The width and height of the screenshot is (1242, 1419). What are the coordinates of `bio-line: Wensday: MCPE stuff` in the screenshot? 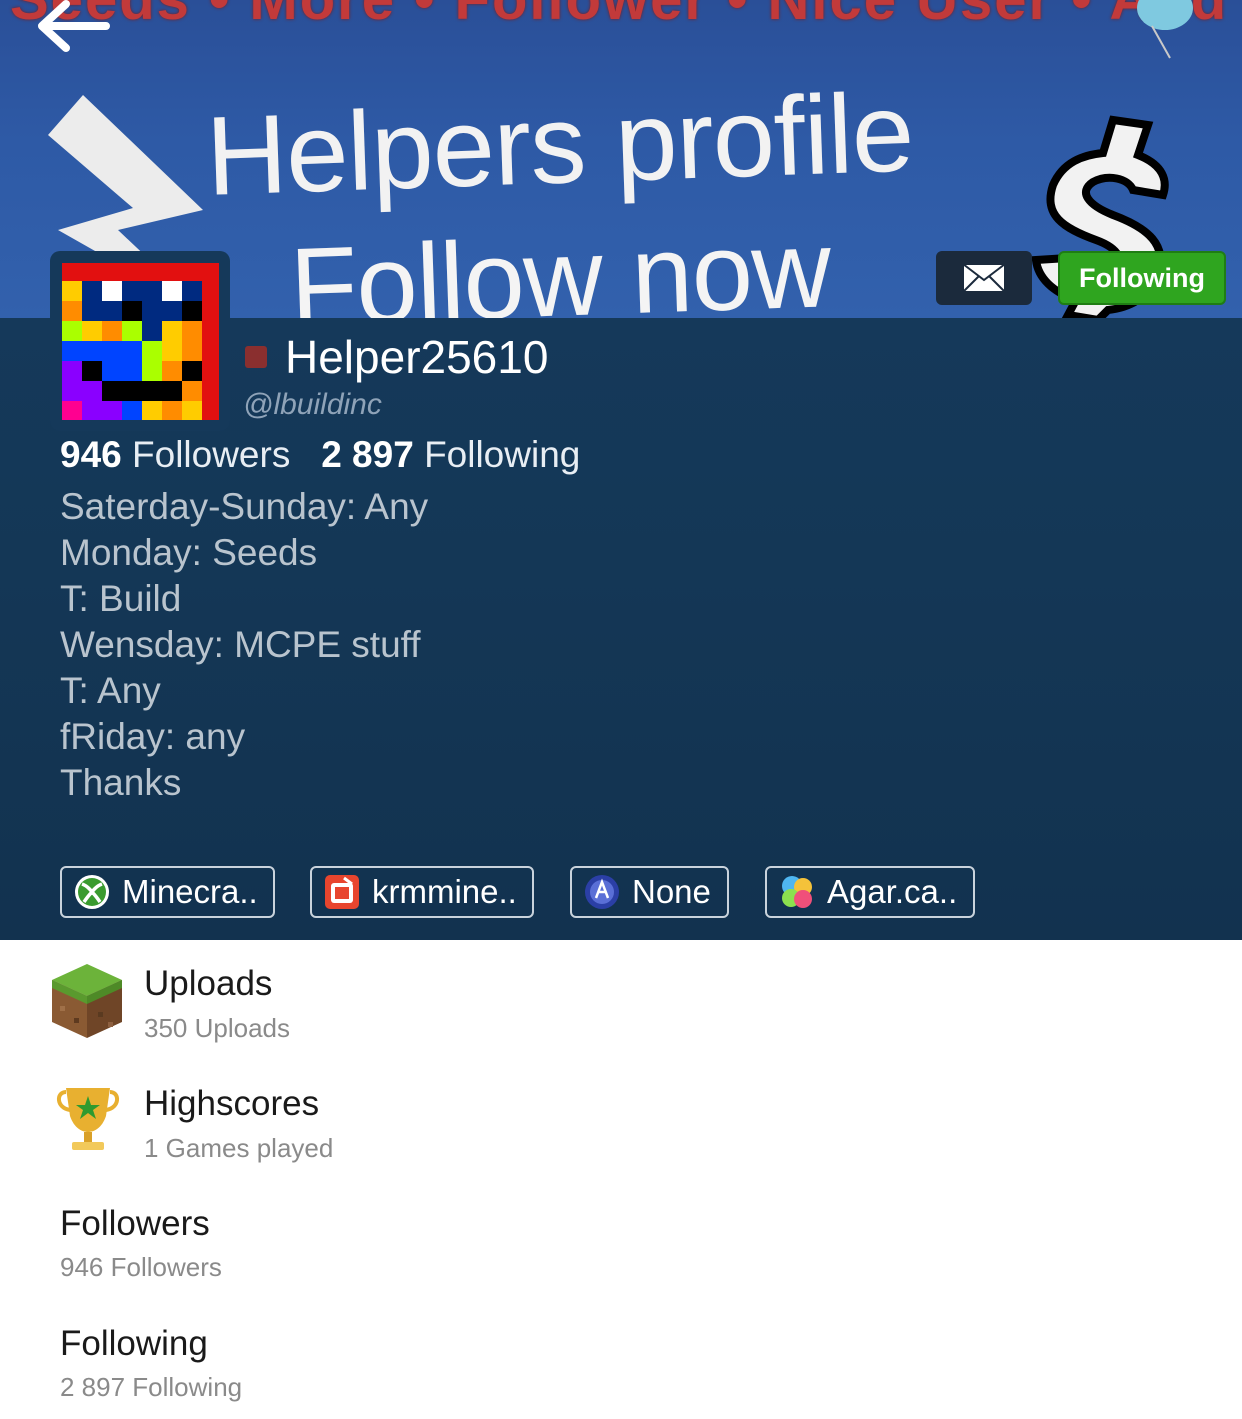 It's located at (240, 644).